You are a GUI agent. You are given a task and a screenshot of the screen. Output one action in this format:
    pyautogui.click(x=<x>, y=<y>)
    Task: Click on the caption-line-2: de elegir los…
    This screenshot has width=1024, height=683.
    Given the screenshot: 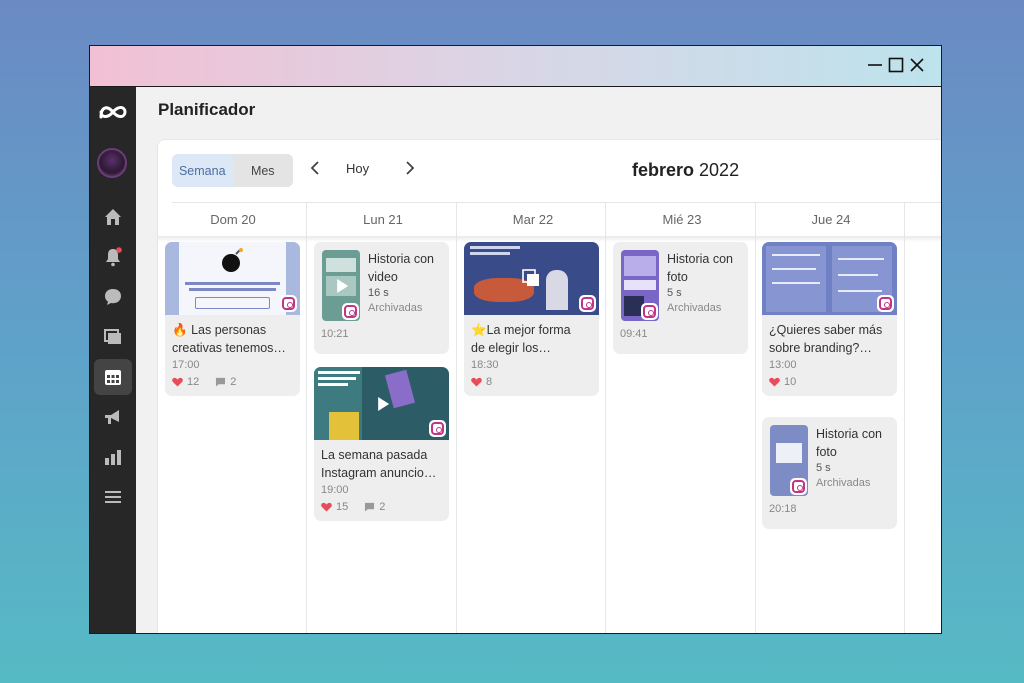 What is the action you would take?
    pyautogui.click(x=511, y=348)
    